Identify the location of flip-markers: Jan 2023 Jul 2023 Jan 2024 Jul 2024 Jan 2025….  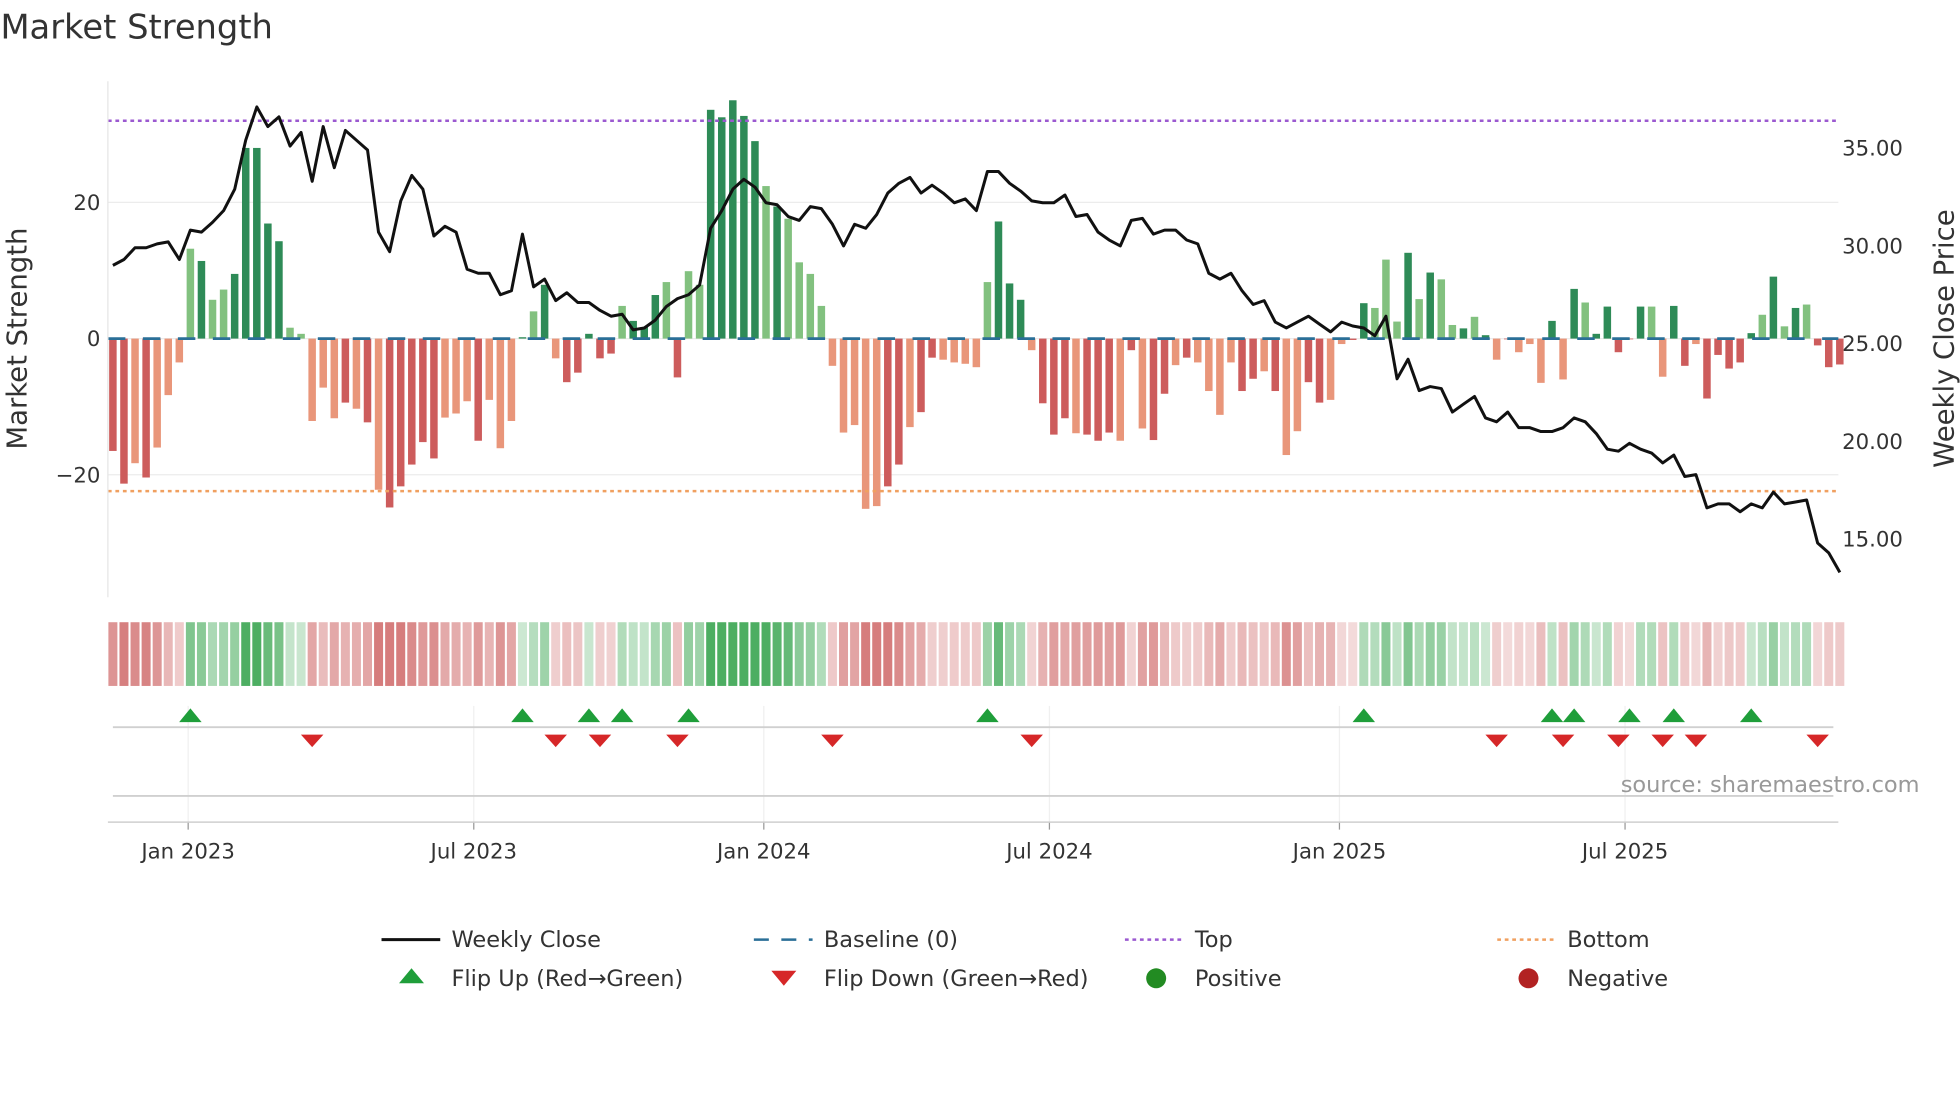
(973, 784).